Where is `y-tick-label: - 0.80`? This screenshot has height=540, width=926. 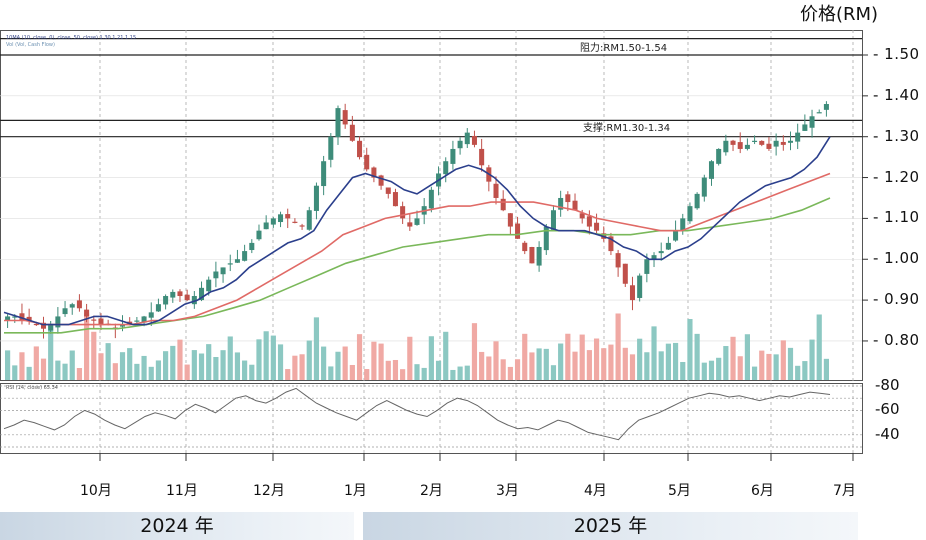
y-tick-label: - 0.80 is located at coordinates (896, 339).